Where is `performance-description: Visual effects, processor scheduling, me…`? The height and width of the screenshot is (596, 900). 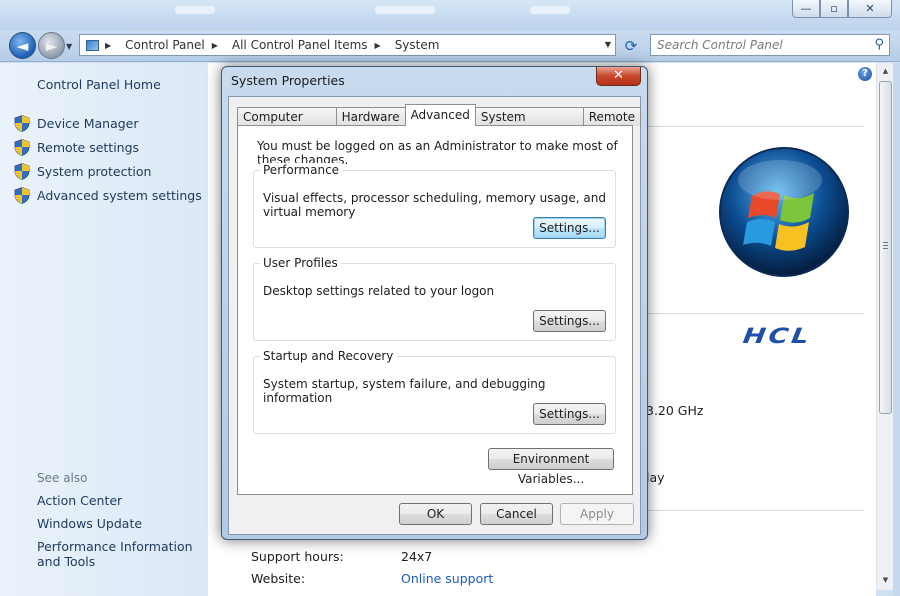
performance-description: Visual effects, processor scheduling, me… is located at coordinates (435, 205).